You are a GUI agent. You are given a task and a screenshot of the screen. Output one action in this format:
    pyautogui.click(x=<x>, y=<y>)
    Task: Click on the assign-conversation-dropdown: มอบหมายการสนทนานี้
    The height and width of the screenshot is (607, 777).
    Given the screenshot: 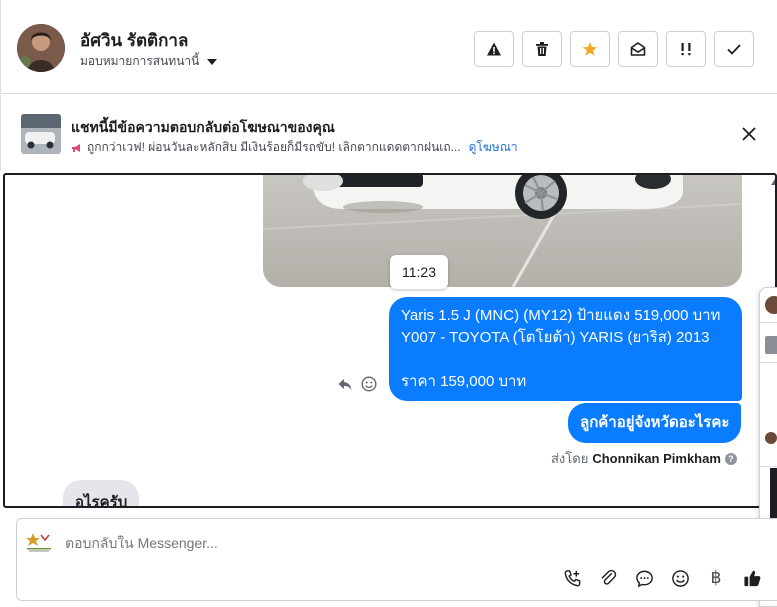 What is the action you would take?
    pyautogui.click(x=149, y=61)
    